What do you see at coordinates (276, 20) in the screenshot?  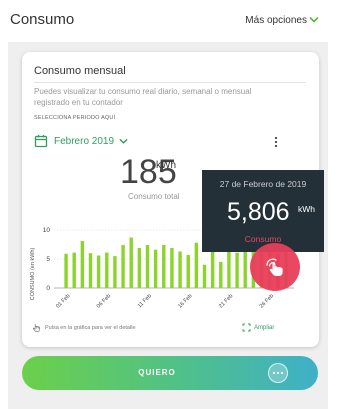 I see `more-options-button: Más opciones` at bounding box center [276, 20].